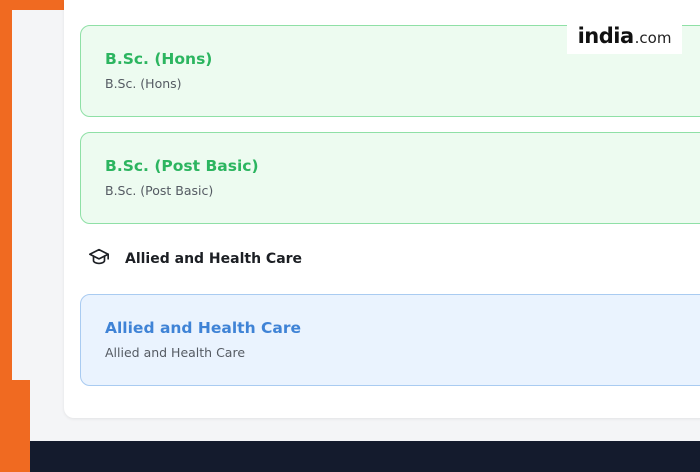 The image size is (700, 472). Describe the element at coordinates (175, 352) in the screenshot. I see `course-card-subtitle: Allied and Health Care` at that location.